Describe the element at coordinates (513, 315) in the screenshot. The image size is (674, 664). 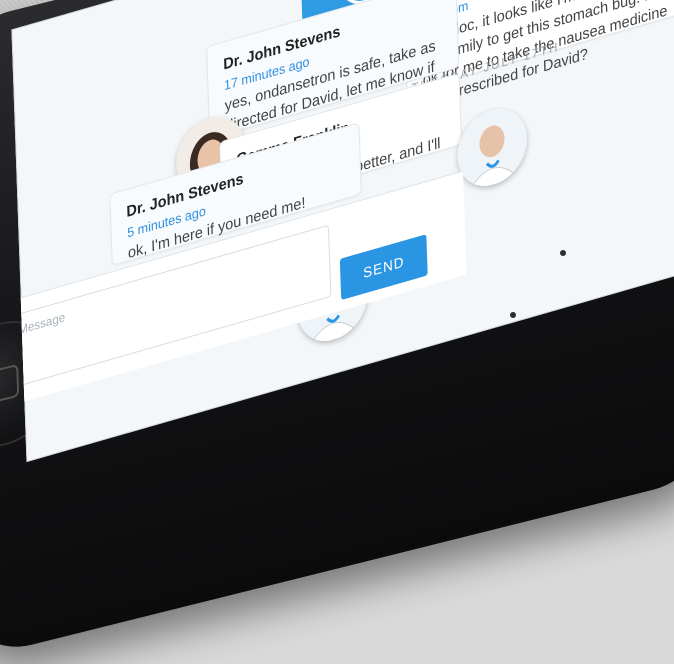
I see `phone-sensor-dot` at that location.